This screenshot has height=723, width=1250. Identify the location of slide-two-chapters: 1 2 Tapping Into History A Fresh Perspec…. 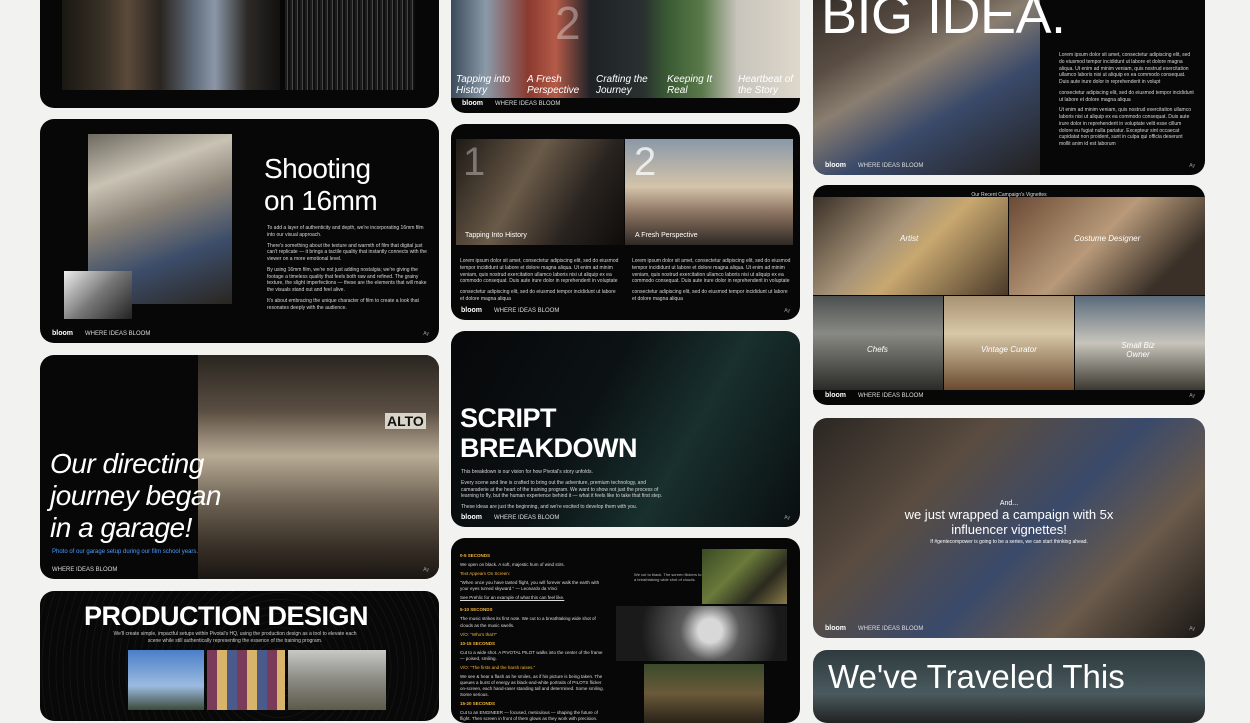
(625, 222).